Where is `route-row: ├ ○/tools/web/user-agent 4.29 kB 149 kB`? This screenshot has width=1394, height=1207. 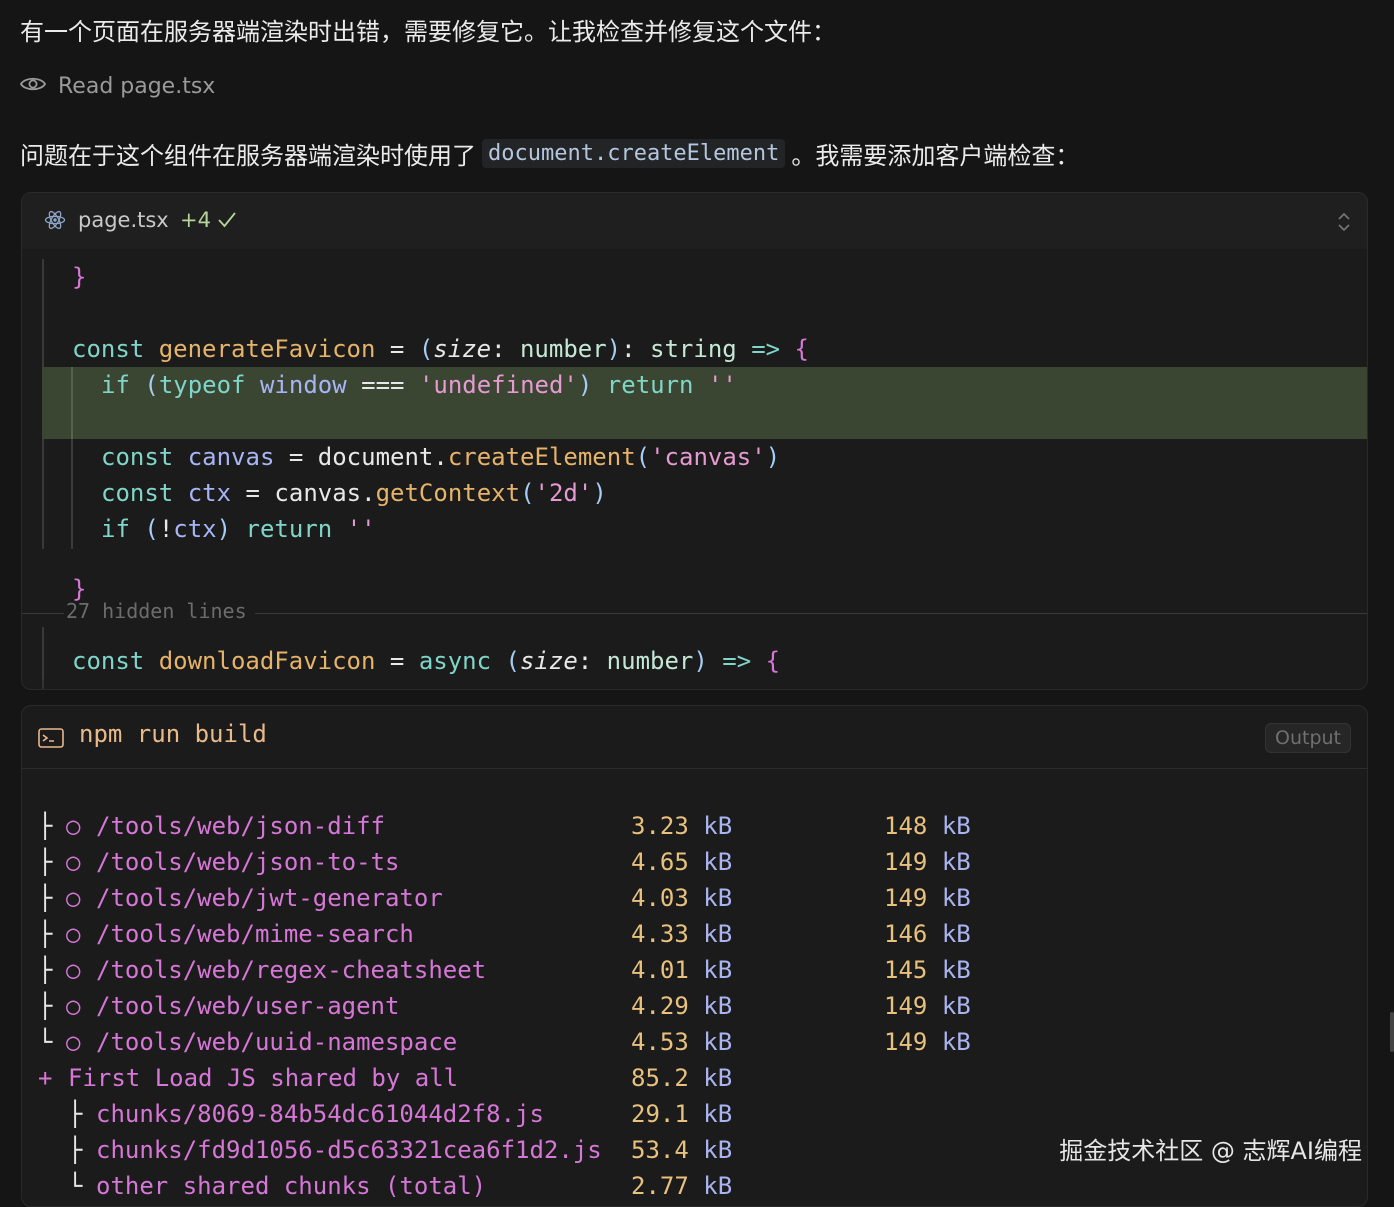 route-row: ├ ○/tools/web/user-agent 4.29 kB 149 kB is located at coordinates (694, 986).